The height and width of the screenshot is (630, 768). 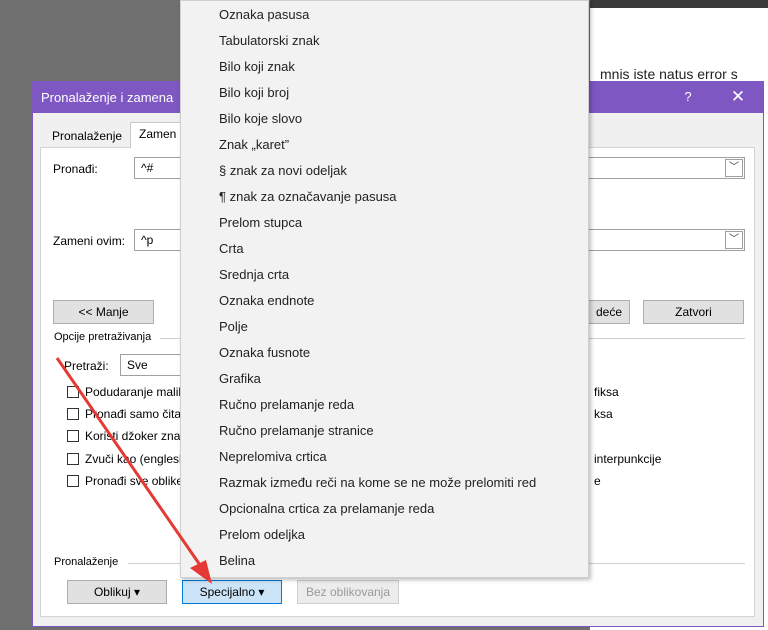 I want to click on annotation-arrow-icon, so click(x=133, y=470).